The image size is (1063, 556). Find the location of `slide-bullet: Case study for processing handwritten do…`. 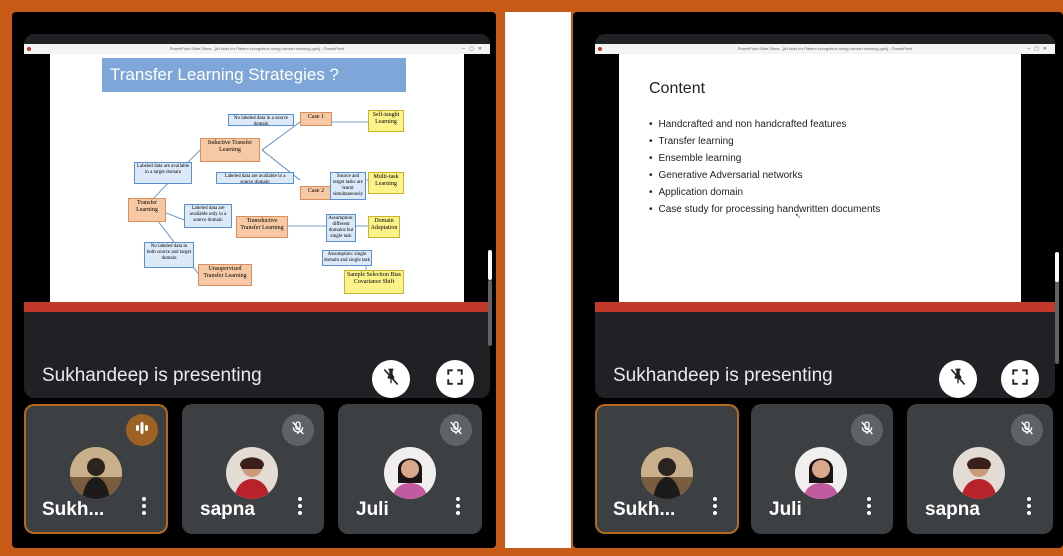

slide-bullet: Case study for processing handwritten do… is located at coordinates (765, 209).